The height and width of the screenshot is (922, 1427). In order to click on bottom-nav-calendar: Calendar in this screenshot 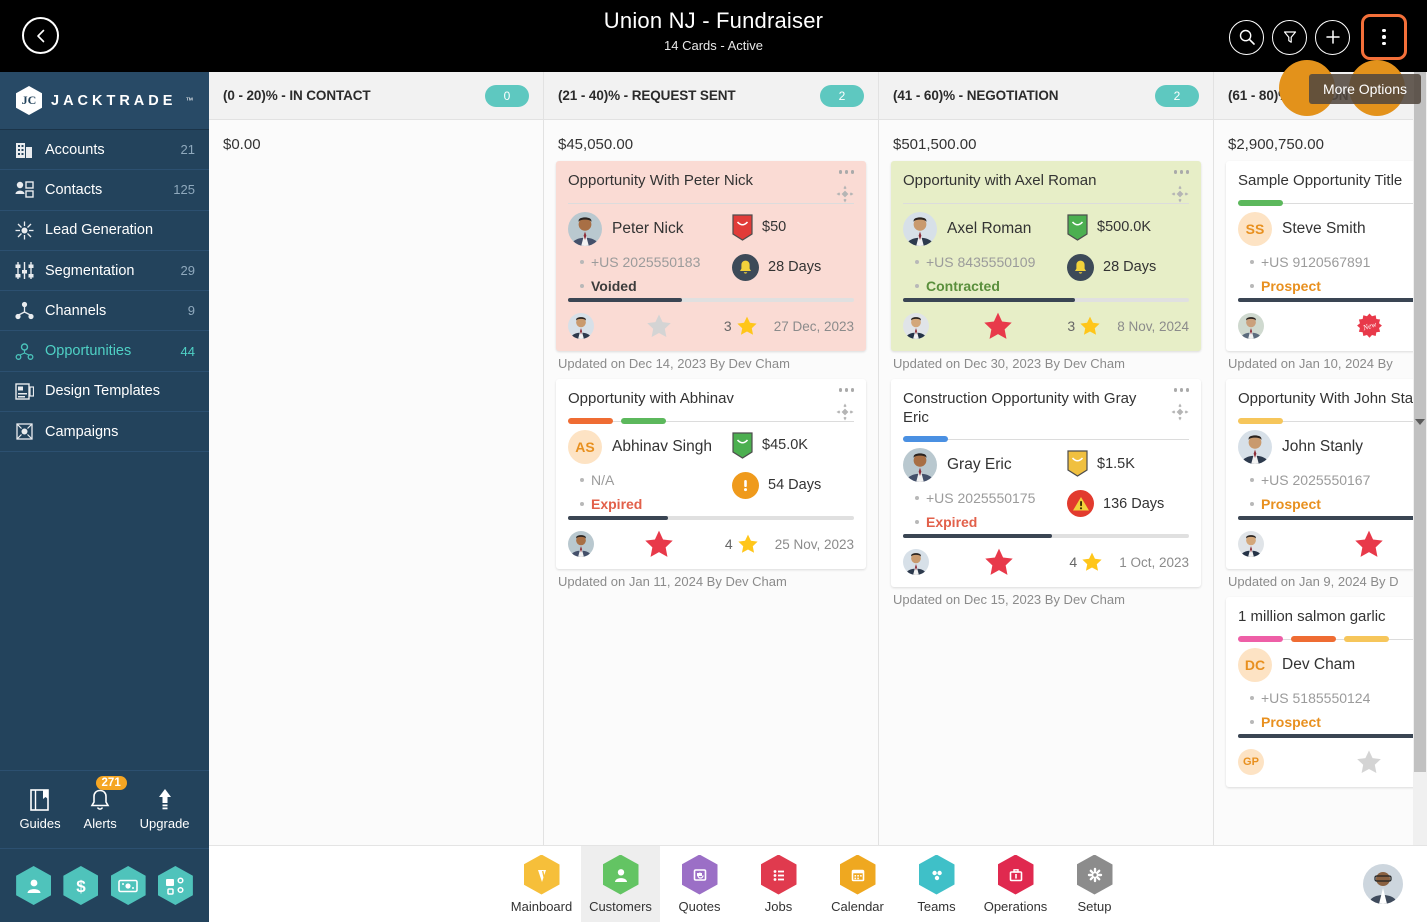, I will do `click(857, 884)`.